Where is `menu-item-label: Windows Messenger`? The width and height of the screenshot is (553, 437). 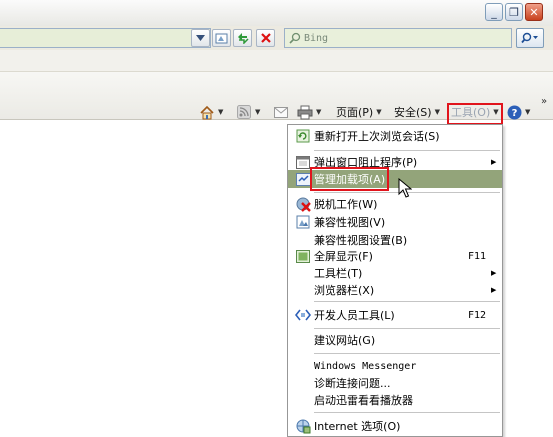 menu-item-label: Windows Messenger is located at coordinates (365, 366).